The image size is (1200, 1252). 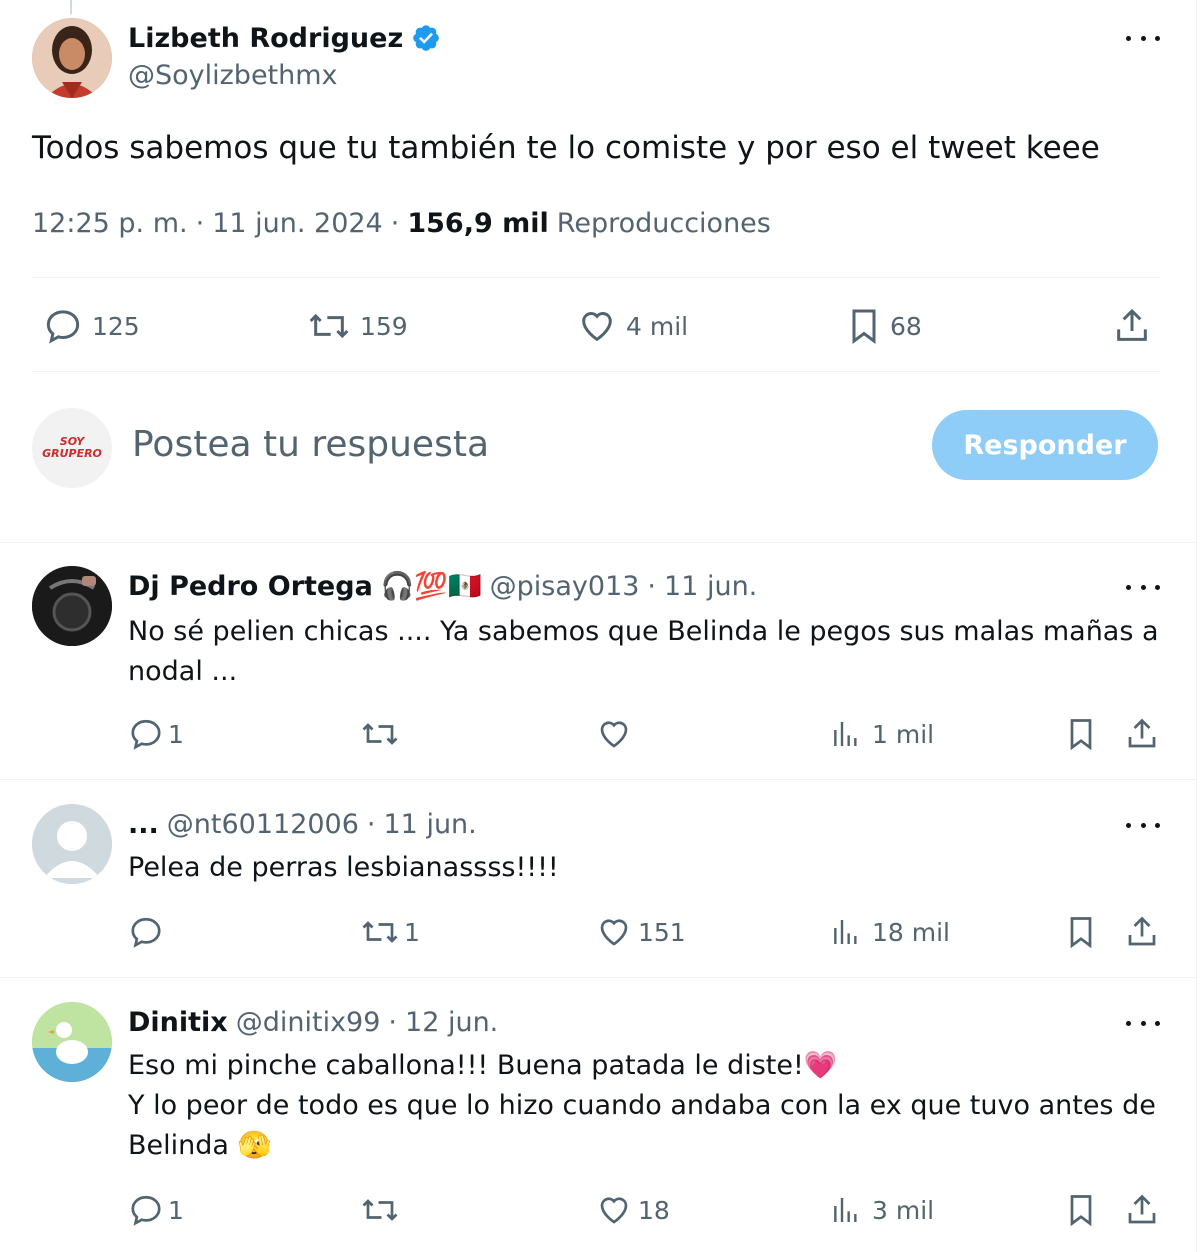 What do you see at coordinates (233, 75) in the screenshot?
I see `author-handle: @Soylizbethmx` at bounding box center [233, 75].